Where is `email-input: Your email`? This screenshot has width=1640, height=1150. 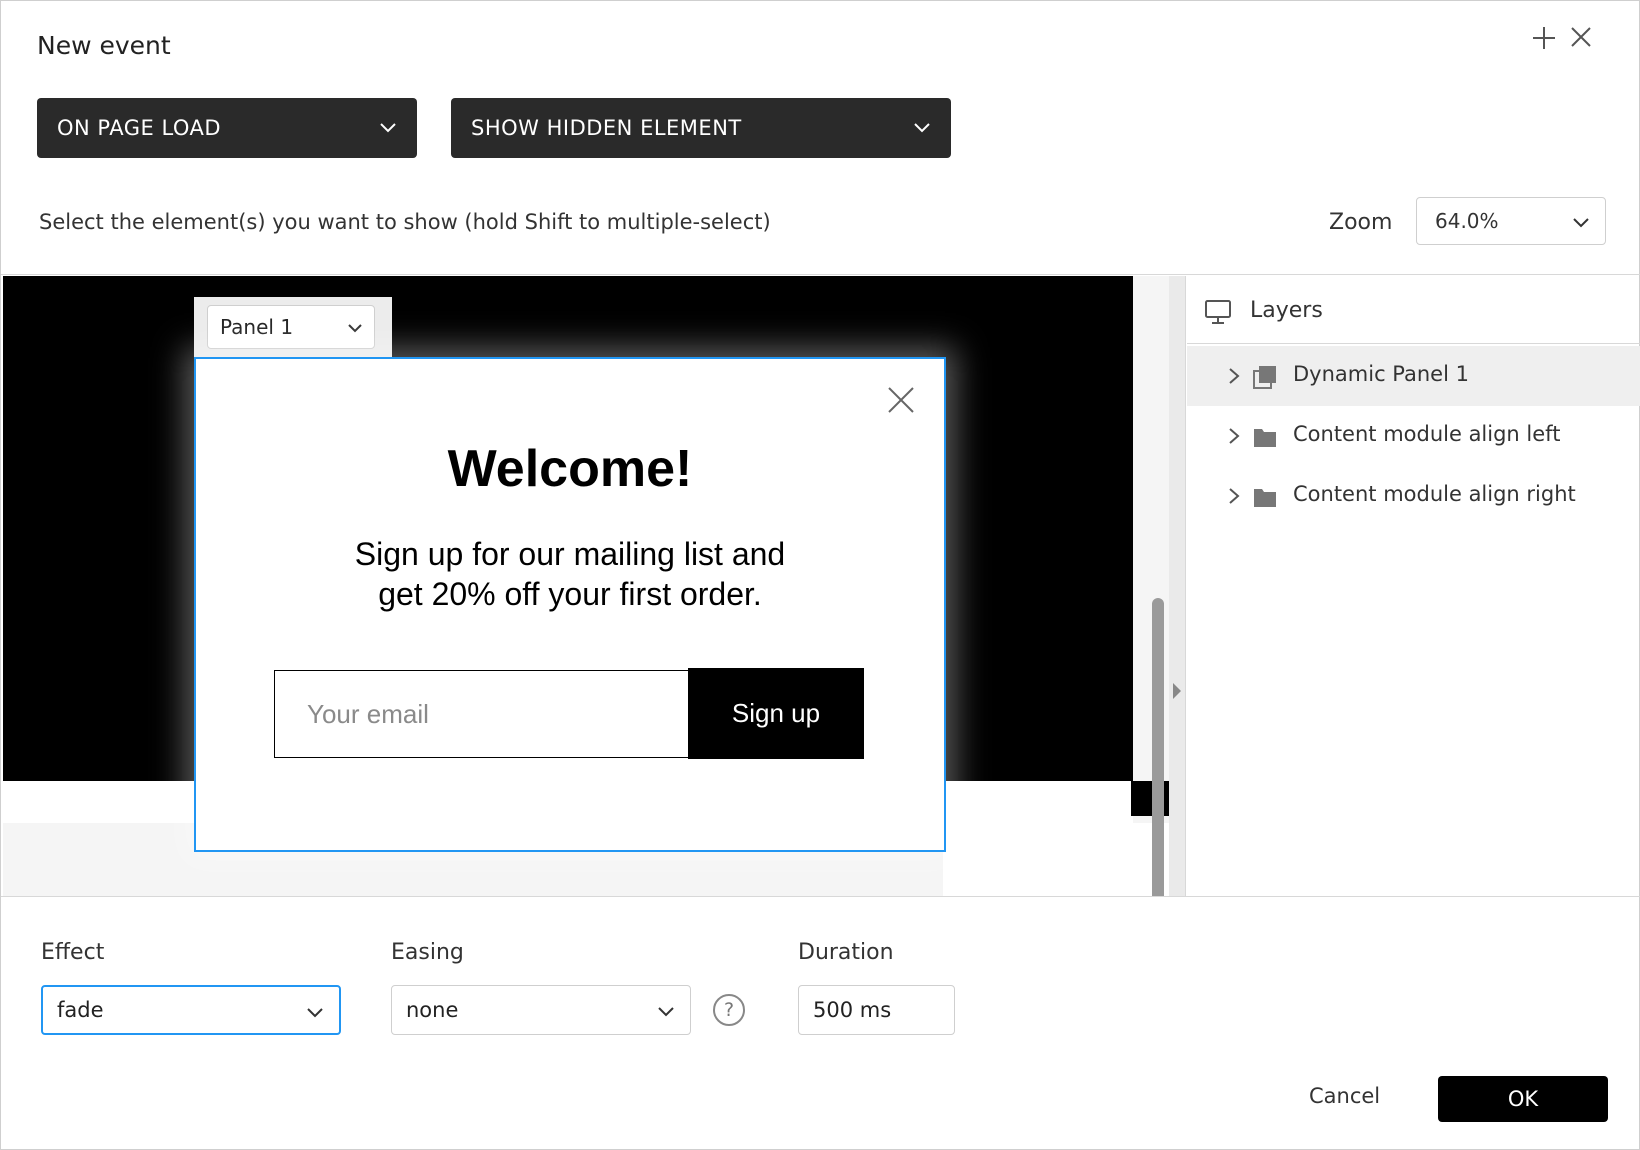
email-input: Your email is located at coordinates (482, 714).